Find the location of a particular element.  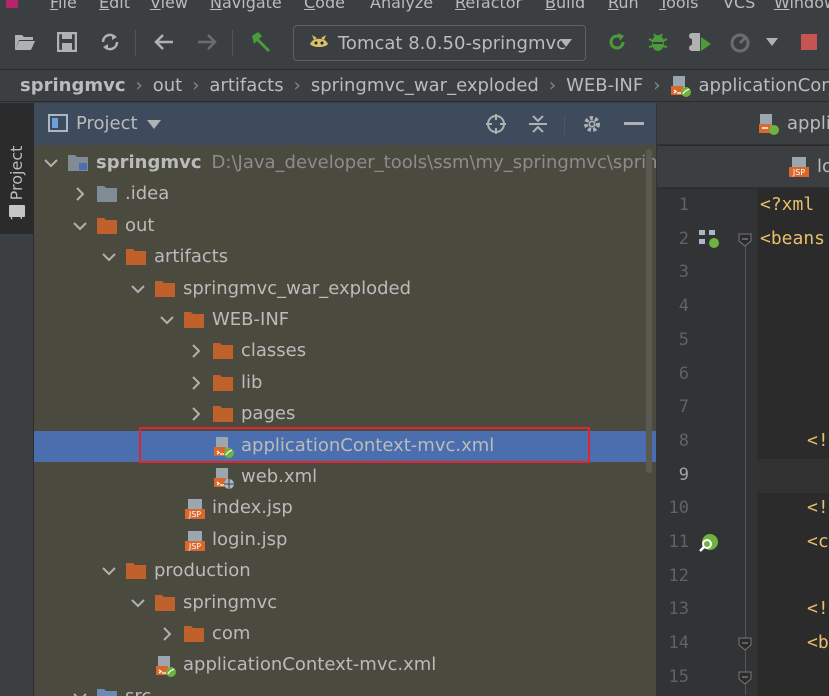

hide-panel-minus-icon is located at coordinates (634, 124).